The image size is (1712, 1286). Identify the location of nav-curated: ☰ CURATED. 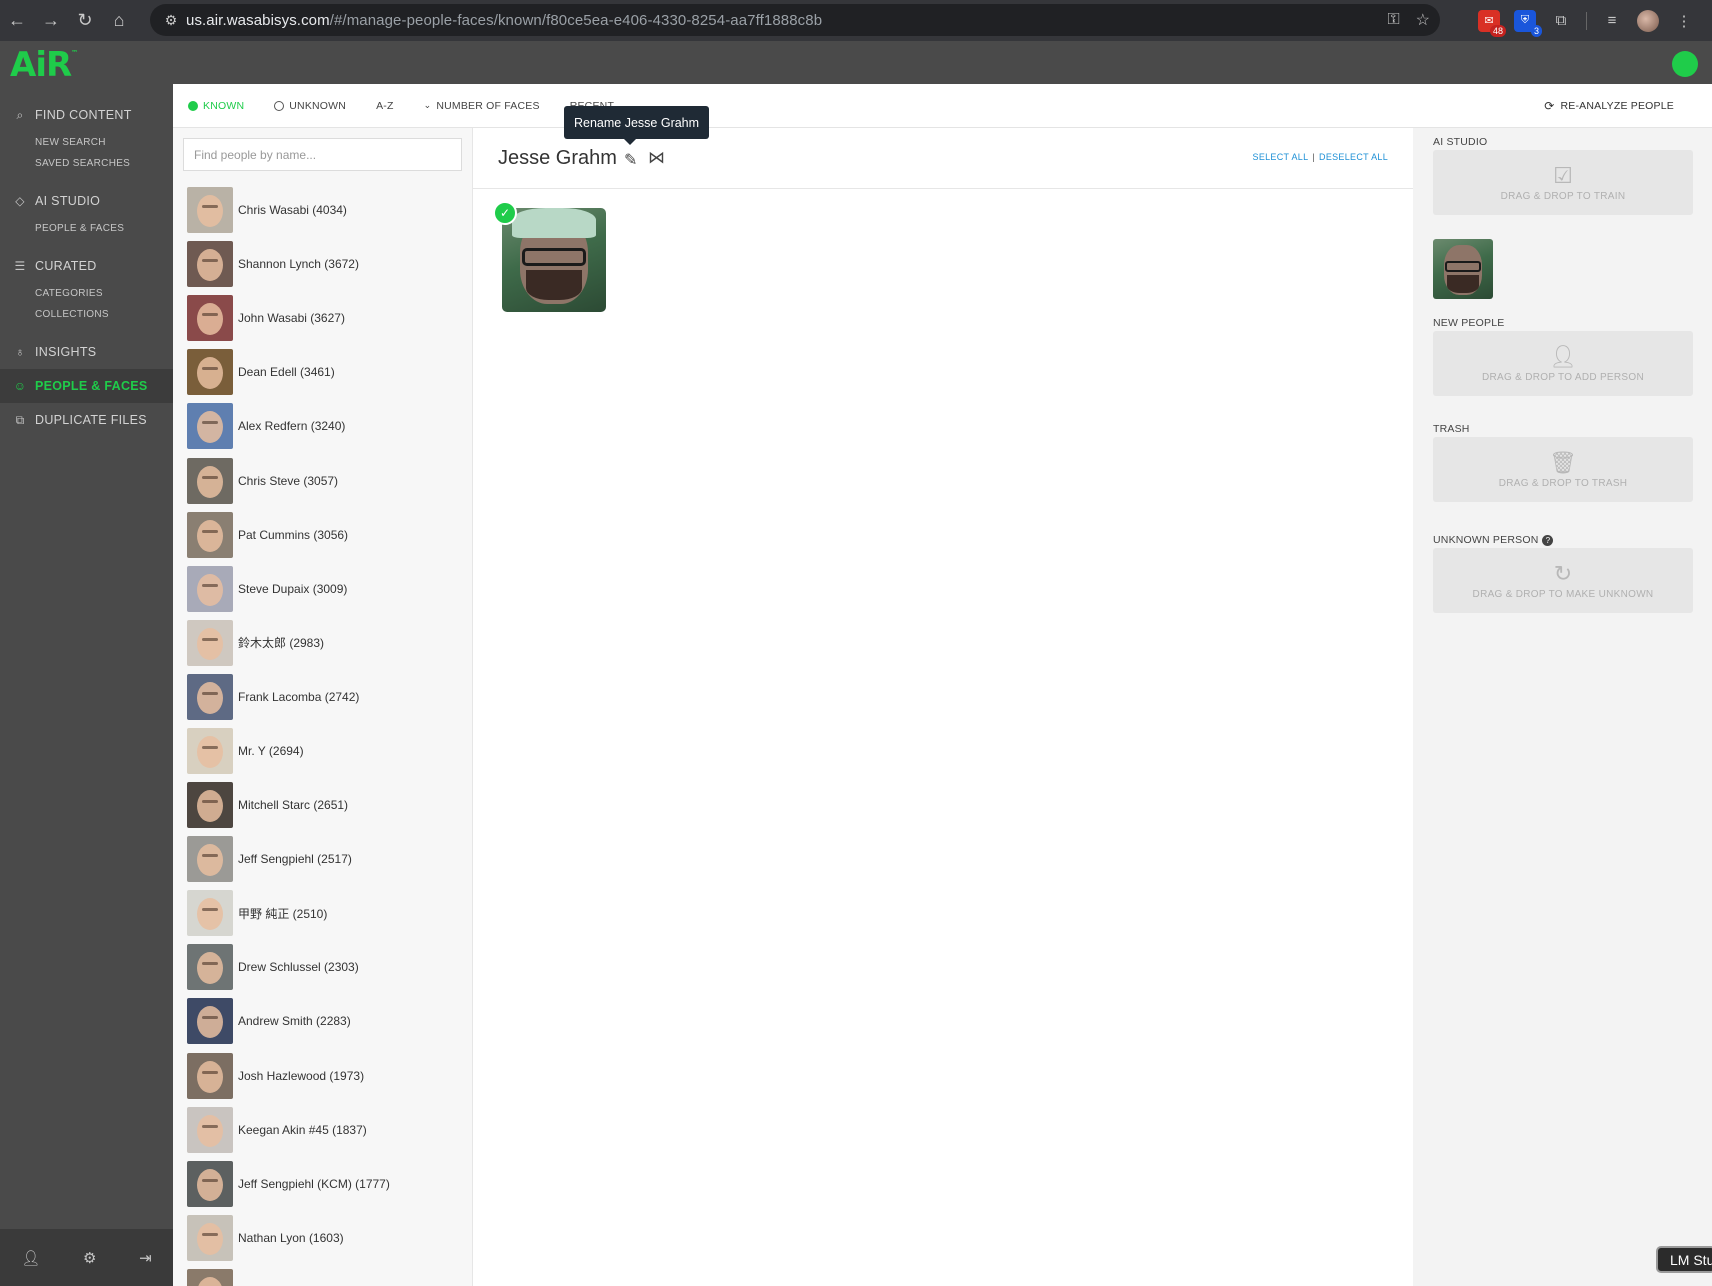
(86, 266).